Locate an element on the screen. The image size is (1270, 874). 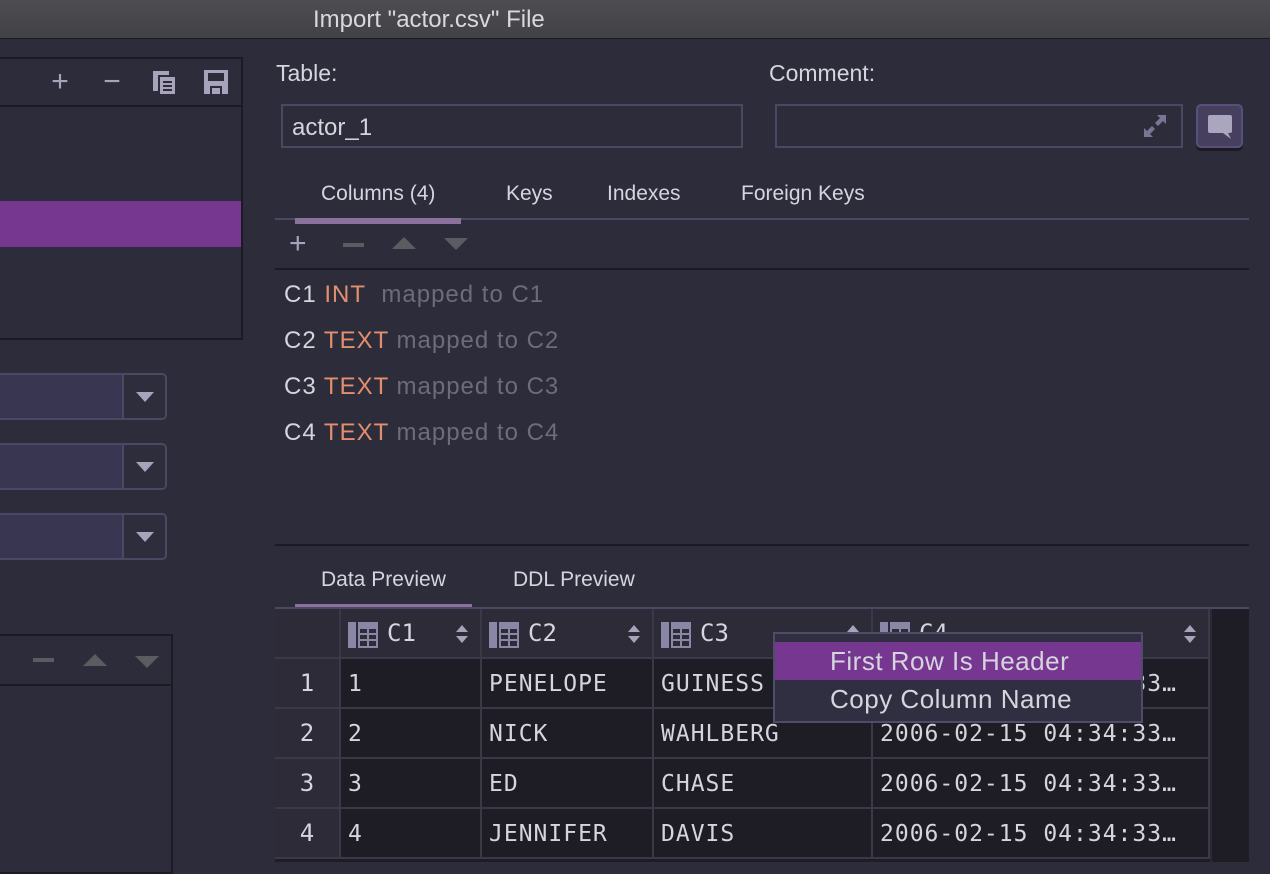
comment-button is located at coordinates (1219, 126).